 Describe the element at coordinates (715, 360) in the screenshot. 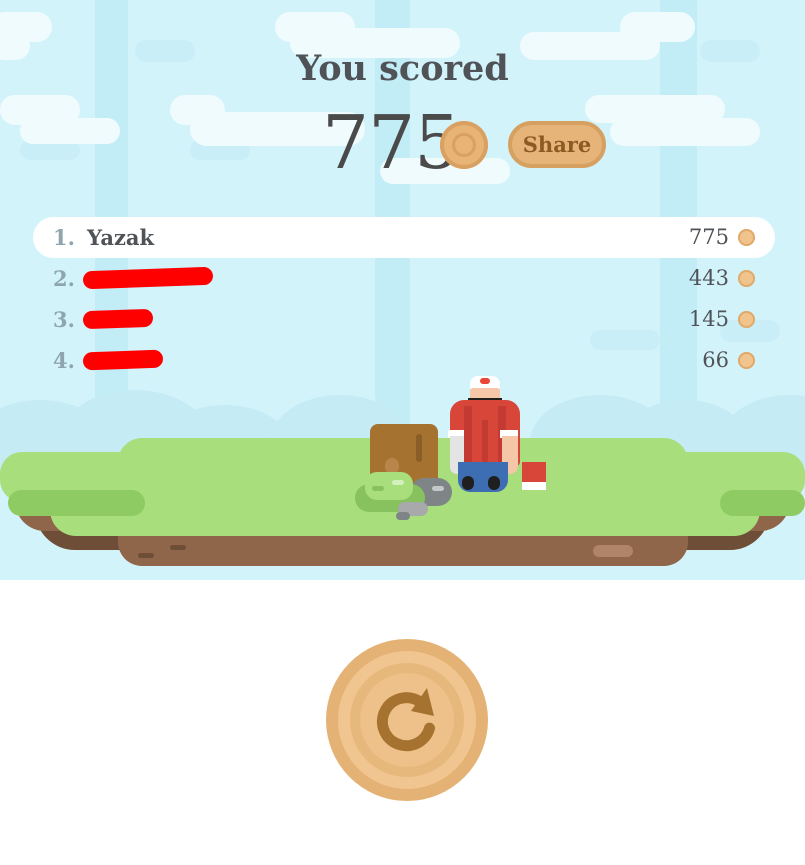

I see `leaderboard-score: 66` at that location.